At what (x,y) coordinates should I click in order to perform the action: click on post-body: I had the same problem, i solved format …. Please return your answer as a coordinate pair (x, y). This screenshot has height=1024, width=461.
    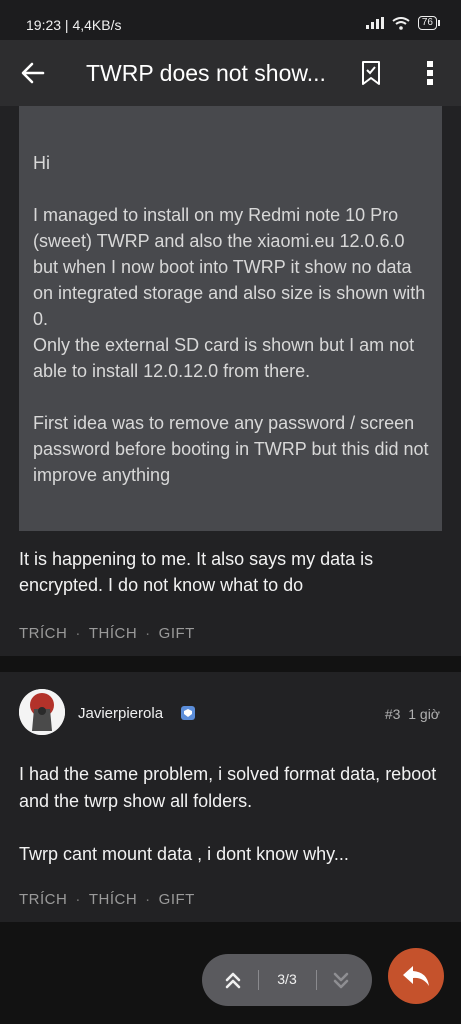
    Looking at the image, I should click on (231, 827).